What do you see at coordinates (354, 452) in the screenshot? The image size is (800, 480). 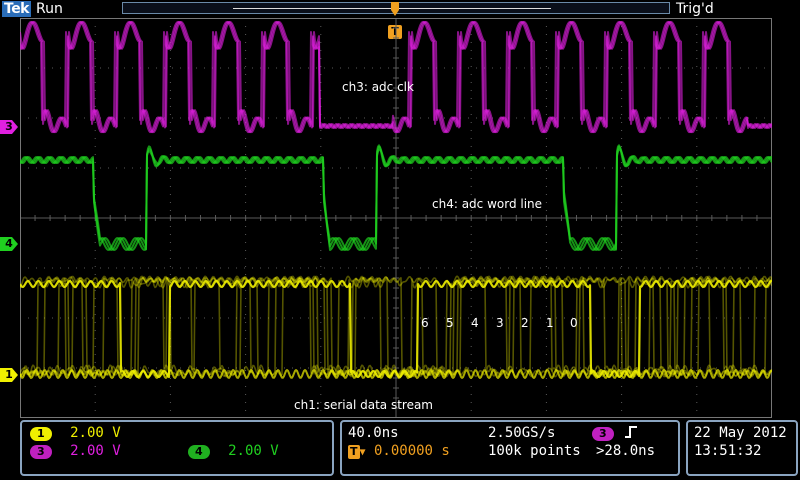 I see `delay-trigger-icon: T` at bounding box center [354, 452].